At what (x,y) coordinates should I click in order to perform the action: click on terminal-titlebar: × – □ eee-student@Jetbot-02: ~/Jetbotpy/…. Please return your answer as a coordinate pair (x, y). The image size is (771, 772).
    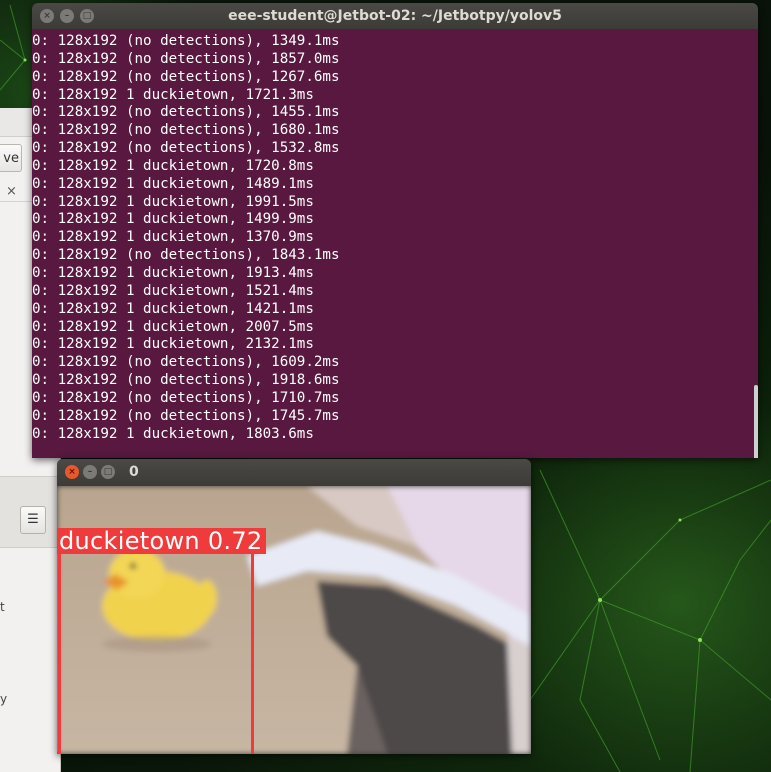
    Looking at the image, I should click on (395, 16).